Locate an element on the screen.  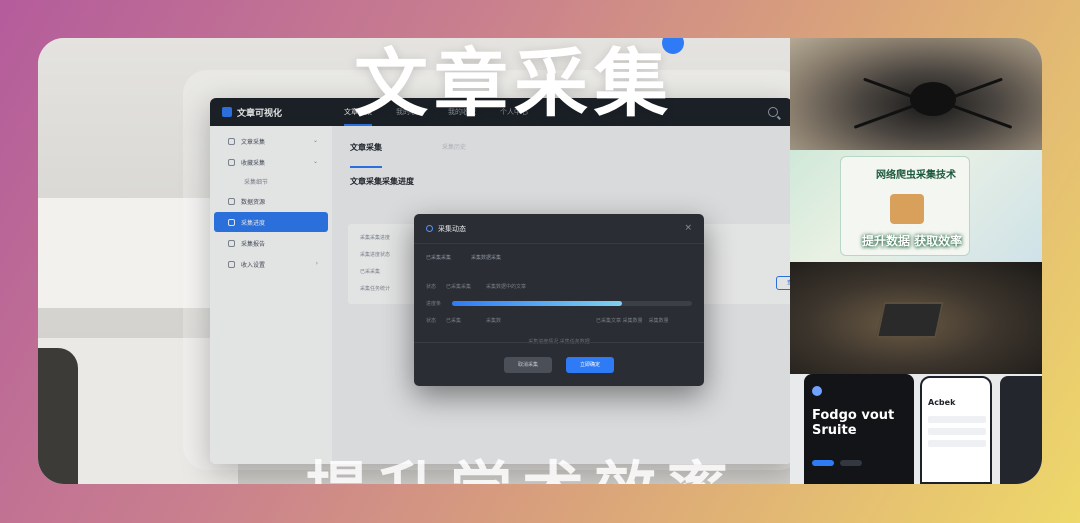
spider-robot-image is located at coordinates (916, 94).